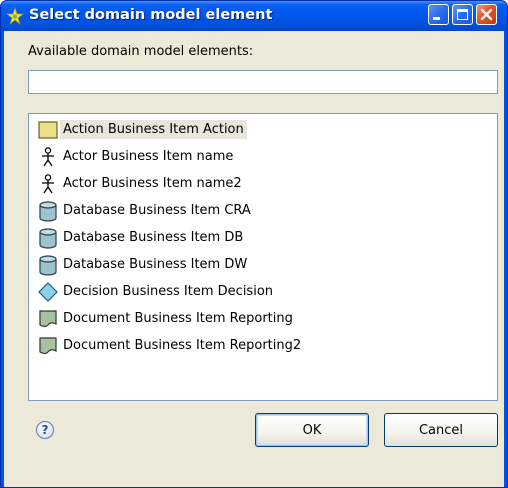 The height and width of the screenshot is (488, 508). What do you see at coordinates (152, 183) in the screenshot?
I see `list-item-label: Actor Business Item name2` at bounding box center [152, 183].